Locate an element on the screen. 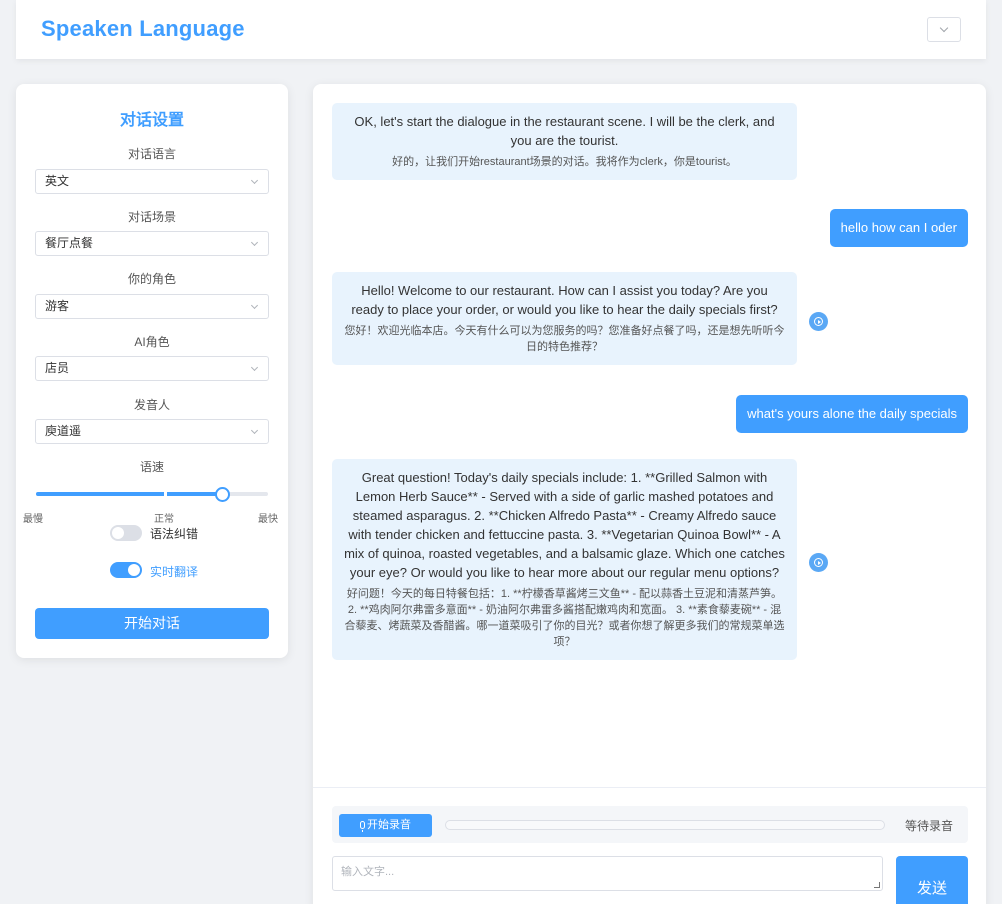 Image resolution: width=1002 pixels, height=904 pixels. record-bar: 开始录音 等待录音 is located at coordinates (650, 824).